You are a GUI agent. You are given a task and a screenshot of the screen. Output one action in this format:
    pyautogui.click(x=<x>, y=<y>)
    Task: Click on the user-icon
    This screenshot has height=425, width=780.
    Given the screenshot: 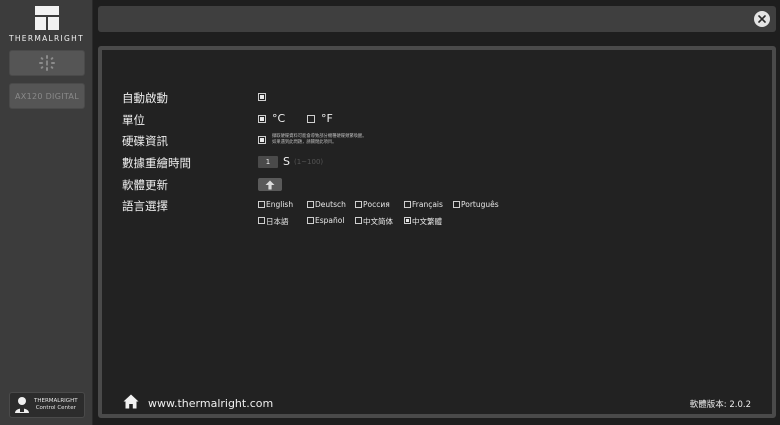 What is the action you would take?
    pyautogui.click(x=22, y=405)
    